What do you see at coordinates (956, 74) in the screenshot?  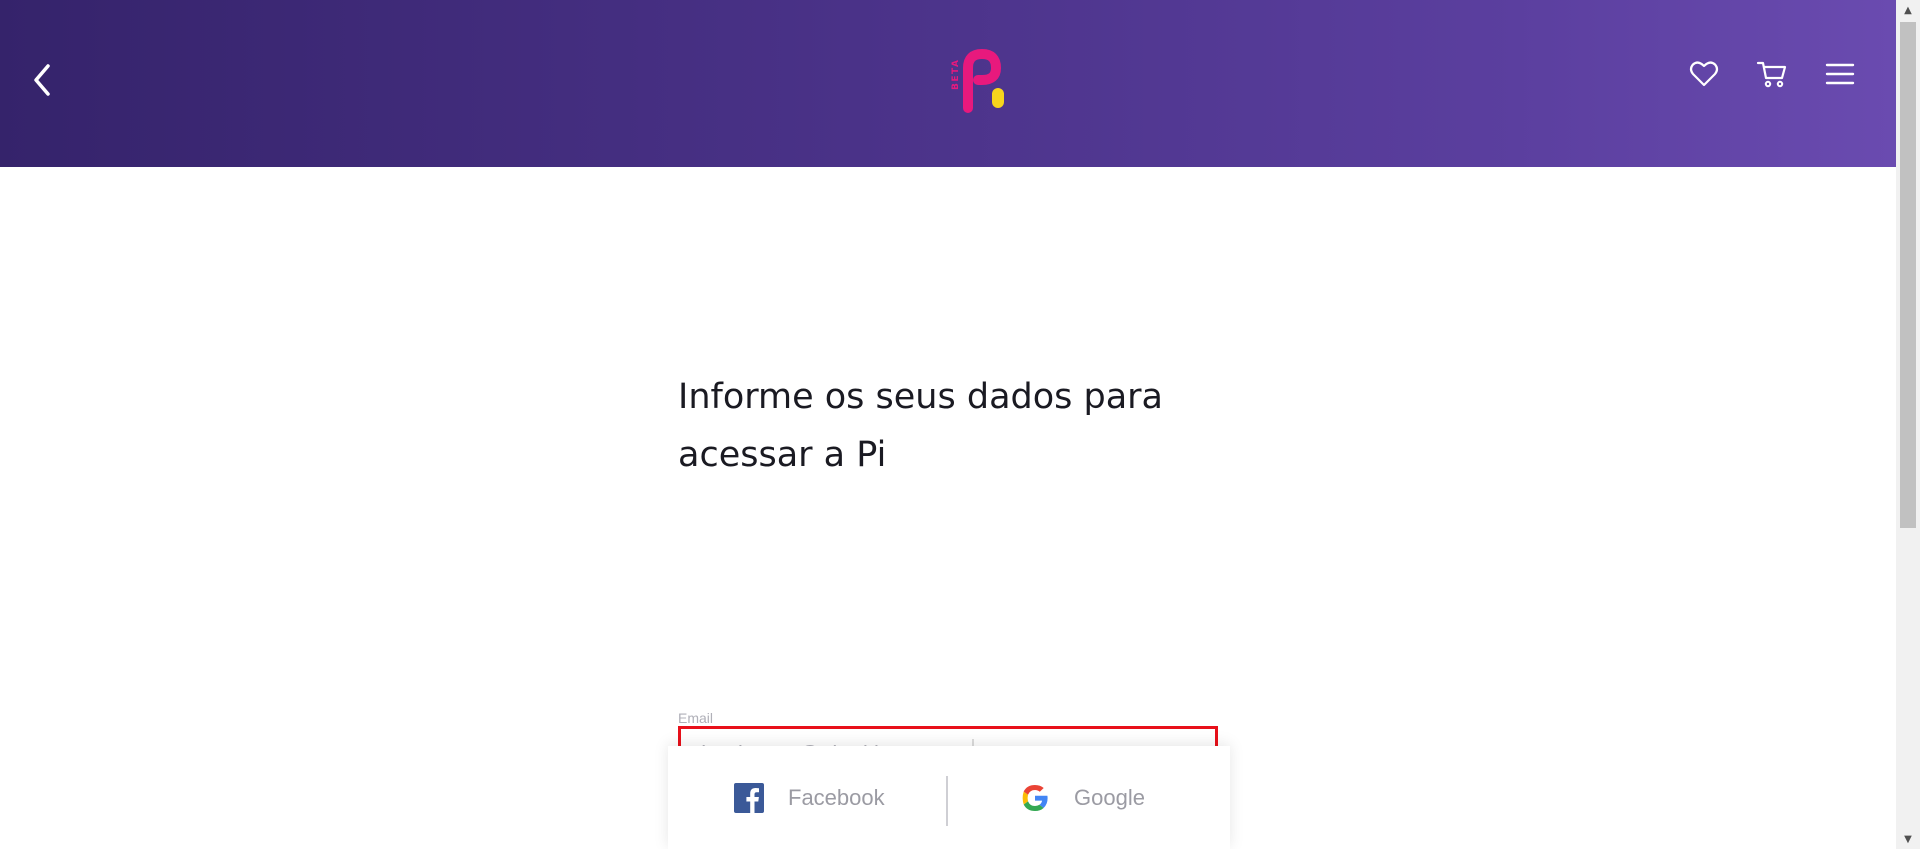 I see `logo-beta-text: BETA` at bounding box center [956, 74].